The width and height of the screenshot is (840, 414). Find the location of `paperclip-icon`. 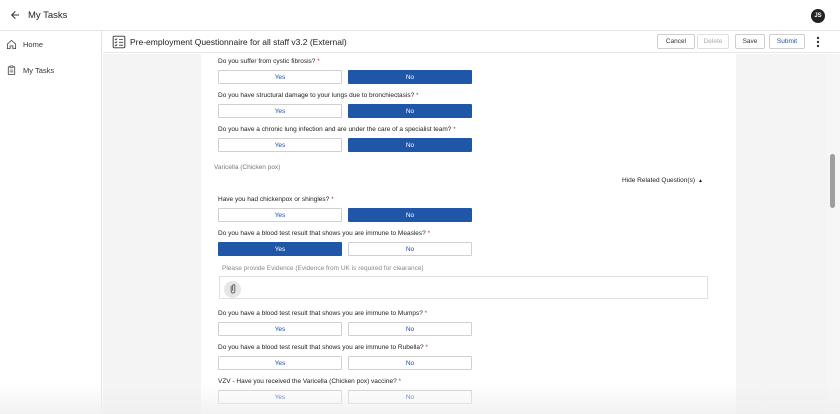

paperclip-icon is located at coordinates (233, 290).